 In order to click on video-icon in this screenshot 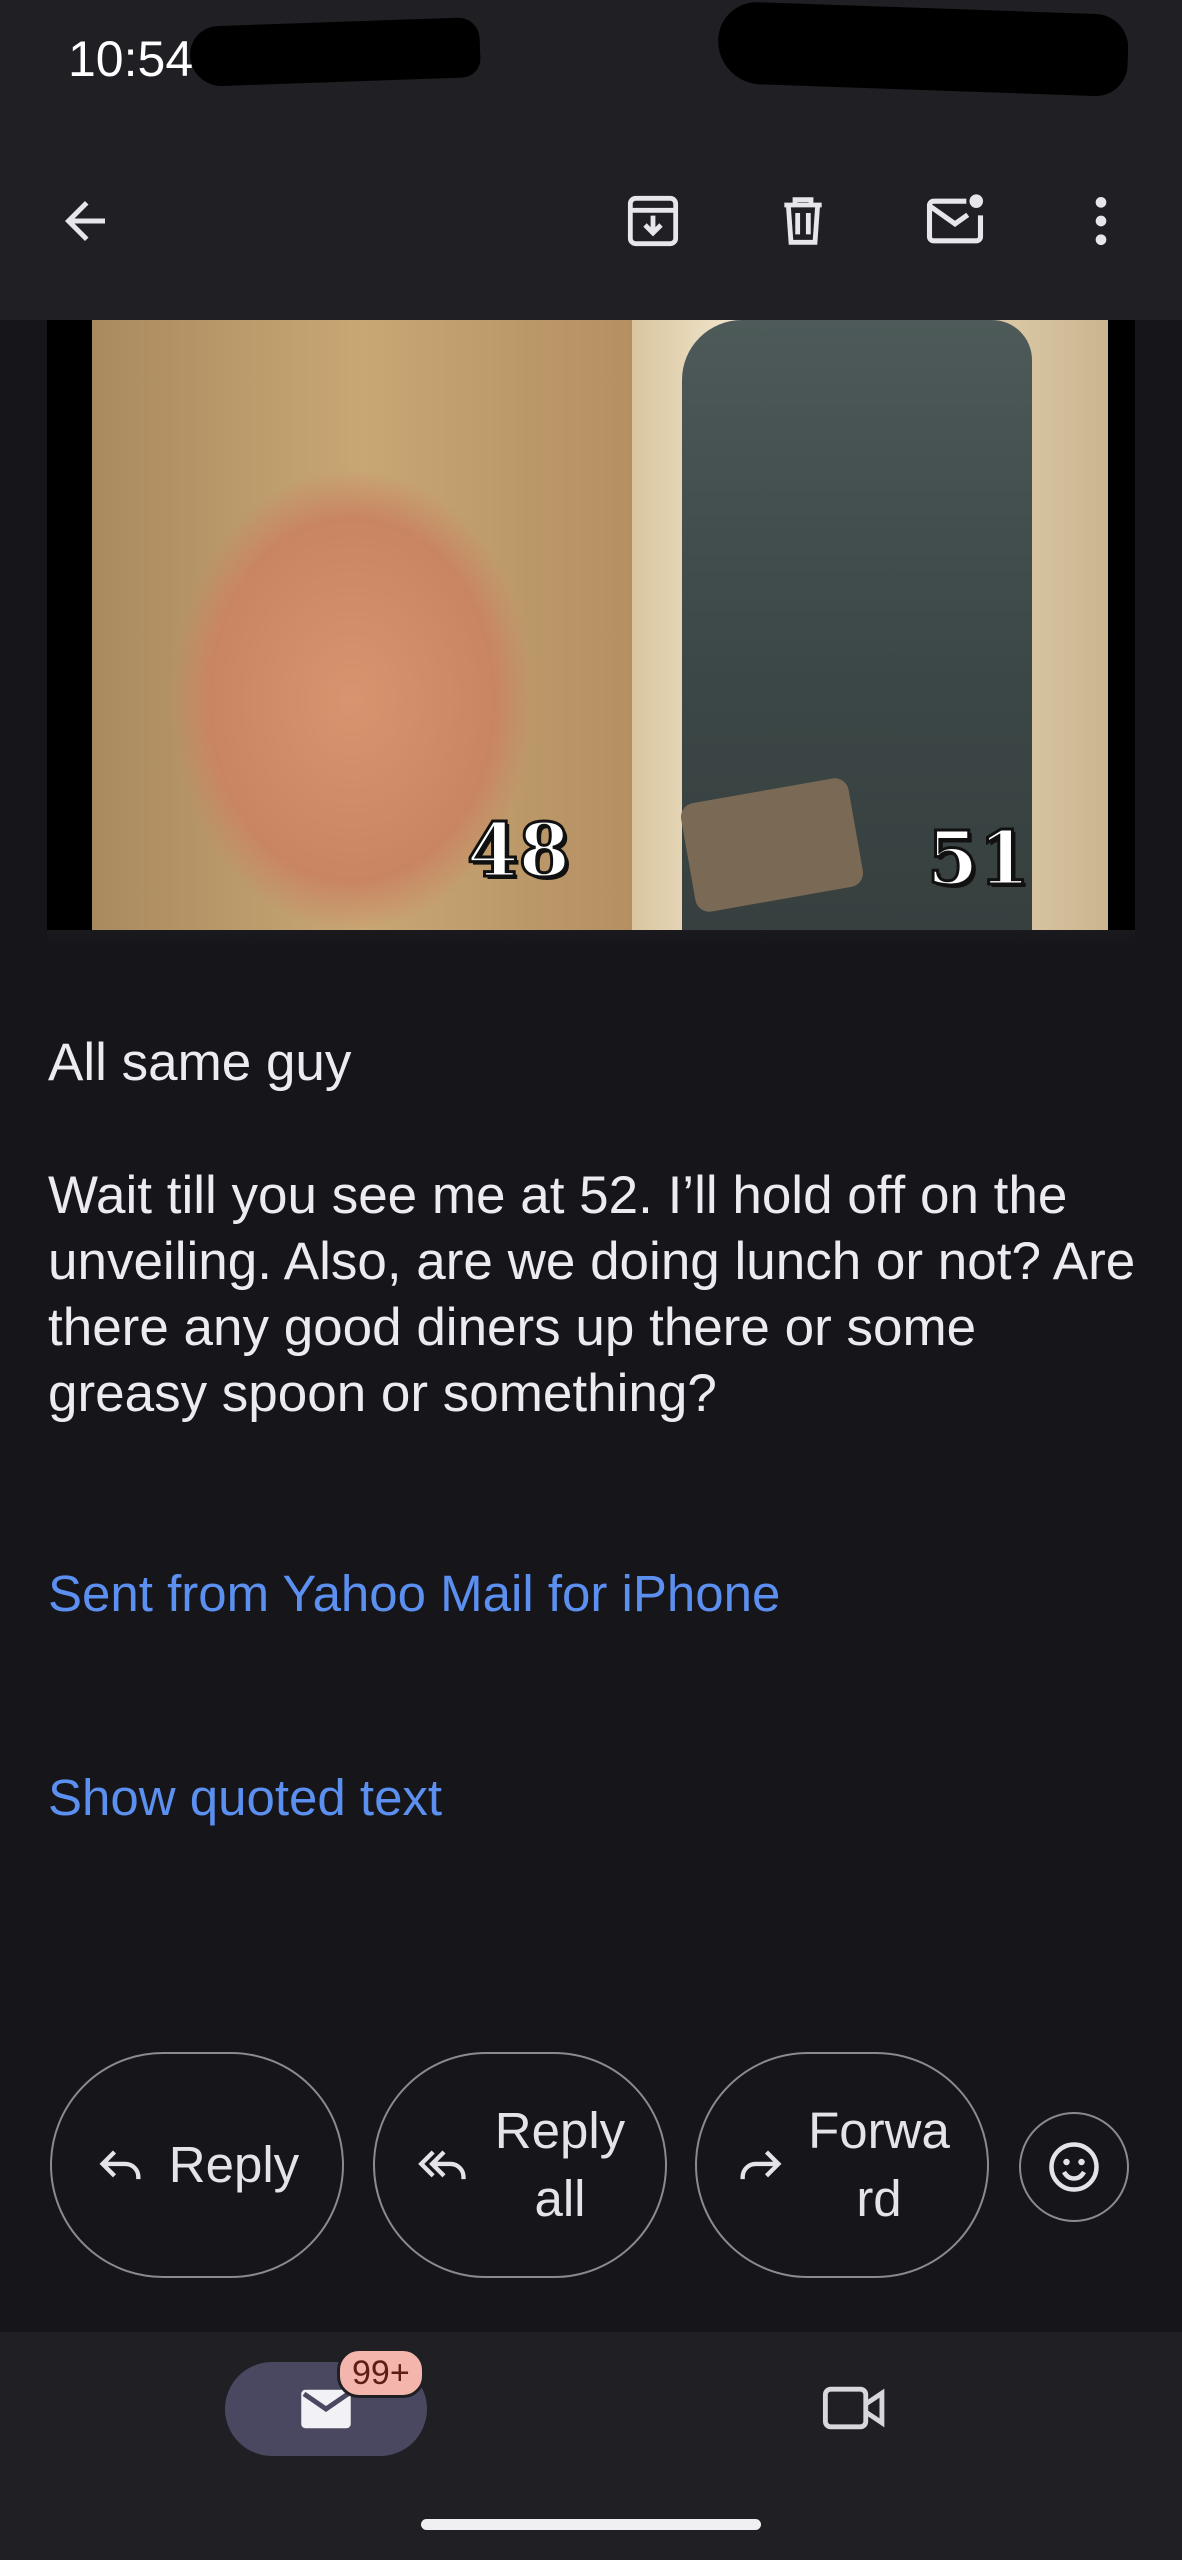, I will do `click(853, 2408)`.